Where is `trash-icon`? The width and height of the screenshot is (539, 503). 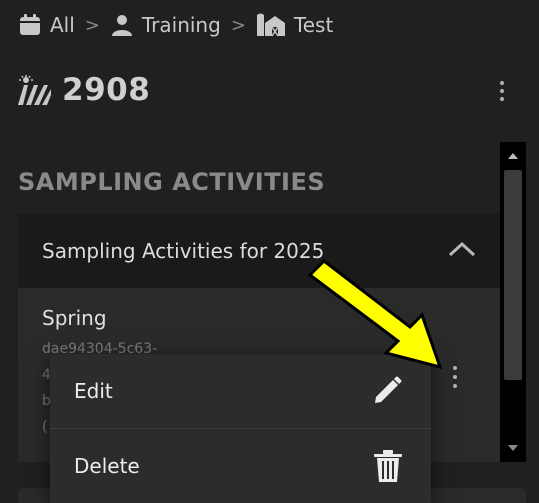
trash-icon is located at coordinates (388, 465).